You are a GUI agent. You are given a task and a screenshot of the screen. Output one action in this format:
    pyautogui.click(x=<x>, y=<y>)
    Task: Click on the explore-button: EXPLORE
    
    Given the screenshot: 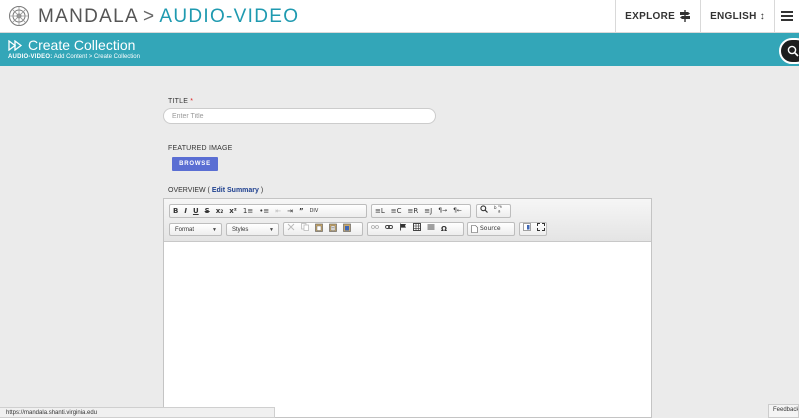 What is the action you would take?
    pyautogui.click(x=657, y=16)
    